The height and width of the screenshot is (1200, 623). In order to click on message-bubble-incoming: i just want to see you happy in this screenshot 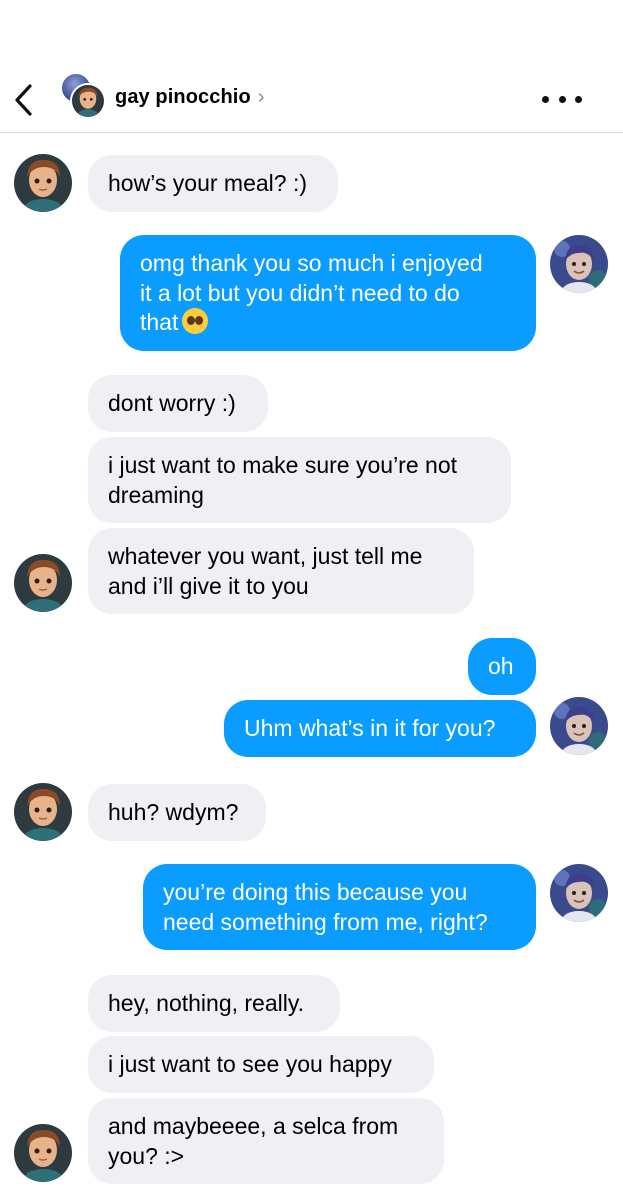, I will do `click(261, 1064)`.